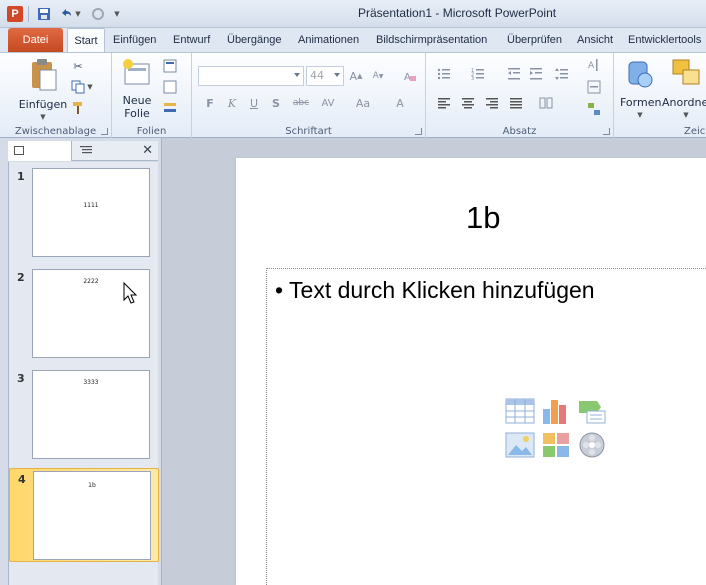 Image resolution: width=706 pixels, height=585 pixels. I want to click on arrange-dropdown-icon: ▼, so click(686, 115).